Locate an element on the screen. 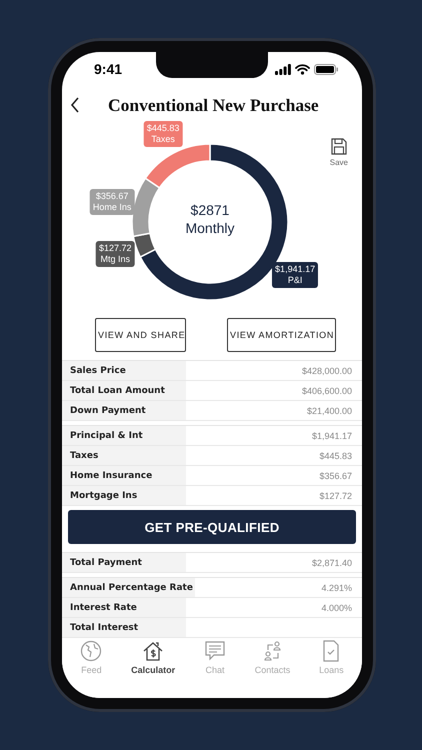  row-label: Total Loan Amount is located at coordinates (124, 390).